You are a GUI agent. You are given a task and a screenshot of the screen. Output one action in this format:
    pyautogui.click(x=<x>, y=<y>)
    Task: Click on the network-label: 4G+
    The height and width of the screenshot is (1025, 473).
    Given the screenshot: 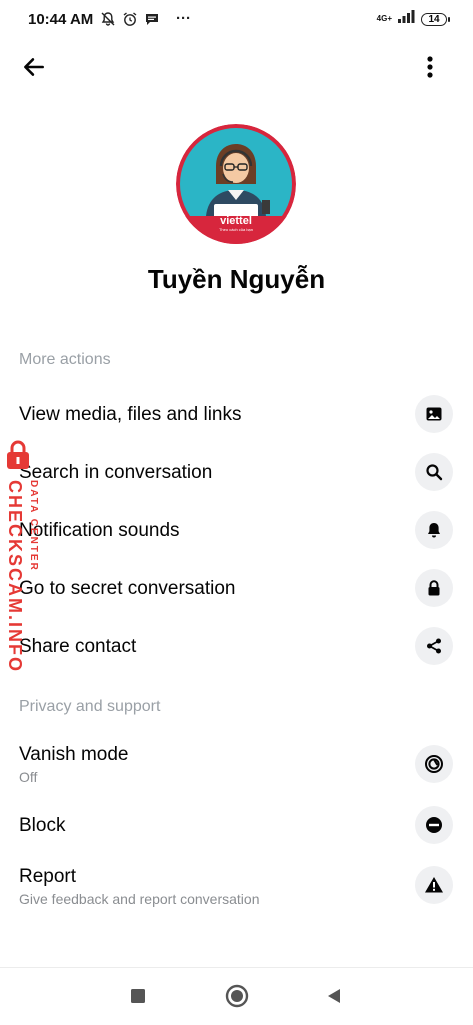 What is the action you would take?
    pyautogui.click(x=384, y=18)
    